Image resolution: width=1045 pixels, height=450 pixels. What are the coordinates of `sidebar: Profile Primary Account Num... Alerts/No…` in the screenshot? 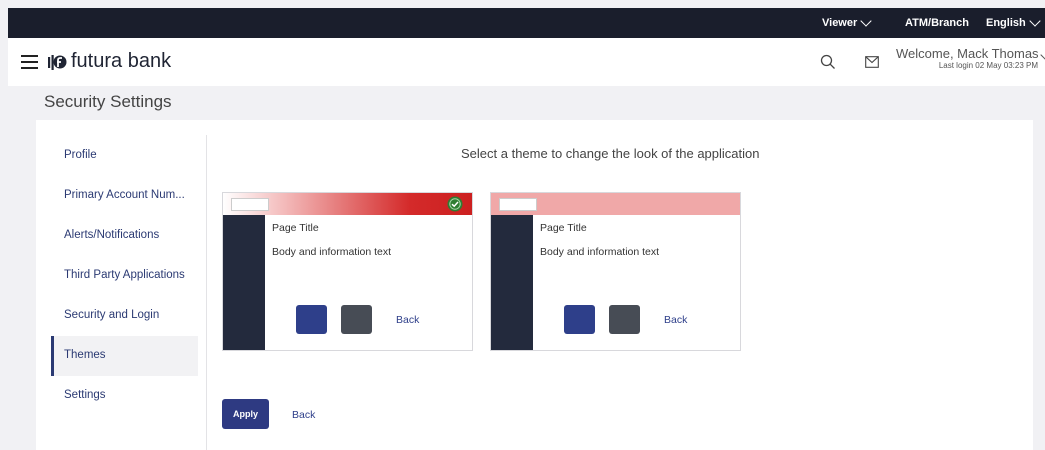 It's located at (124, 276).